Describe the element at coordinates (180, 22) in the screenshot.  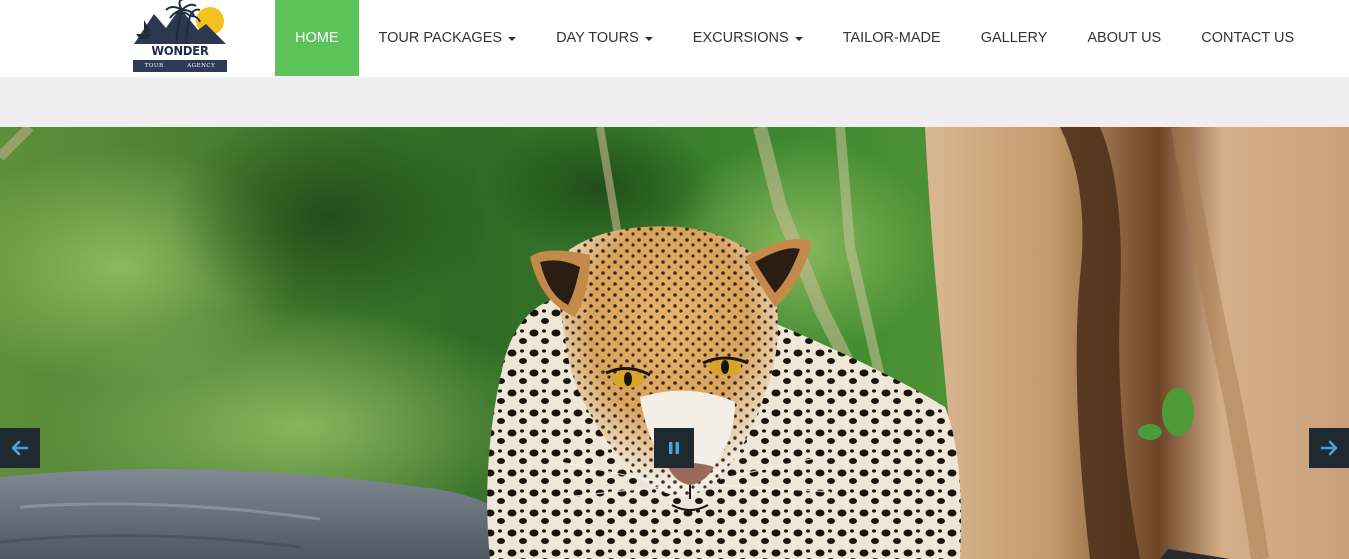
I see `logo-graphic` at that location.